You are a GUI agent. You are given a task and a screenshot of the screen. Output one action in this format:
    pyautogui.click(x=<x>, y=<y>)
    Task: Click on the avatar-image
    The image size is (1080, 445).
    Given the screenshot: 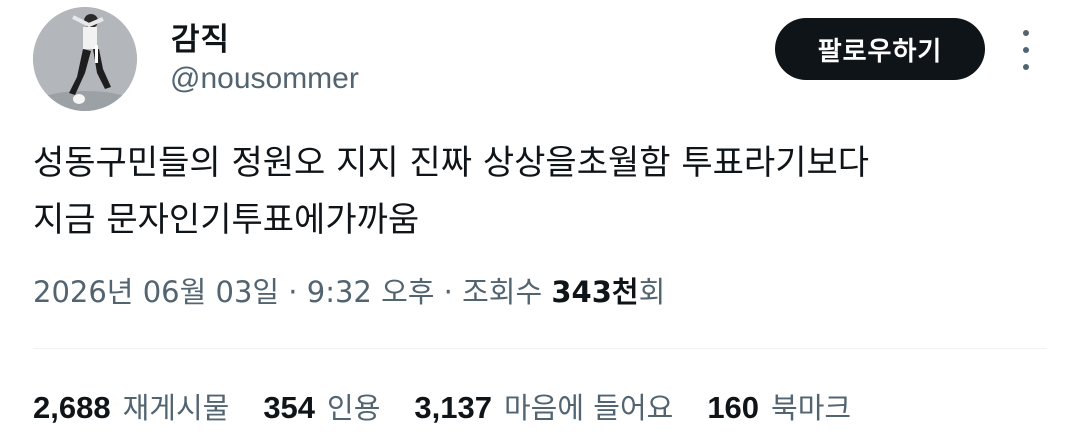 What is the action you would take?
    pyautogui.click(x=85, y=59)
    